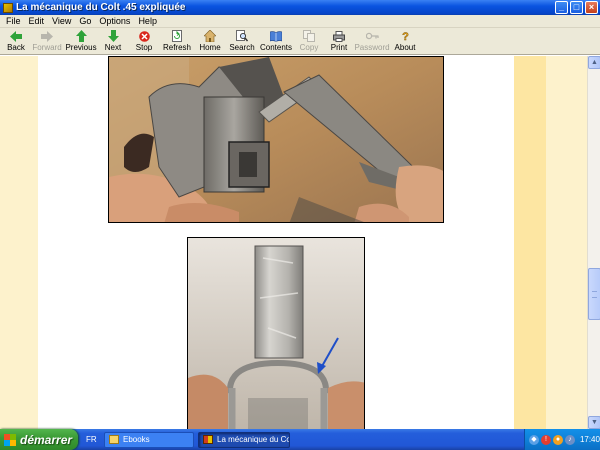  I want to click on contents-label: Contents, so click(276, 47).